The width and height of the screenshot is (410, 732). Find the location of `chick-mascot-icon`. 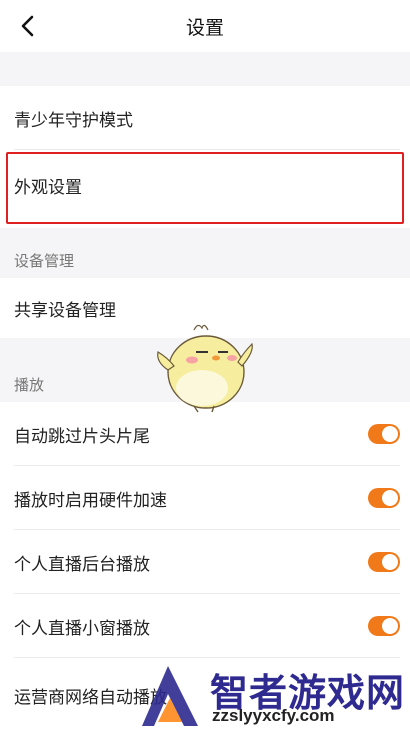

chick-mascot-icon is located at coordinates (205, 368).